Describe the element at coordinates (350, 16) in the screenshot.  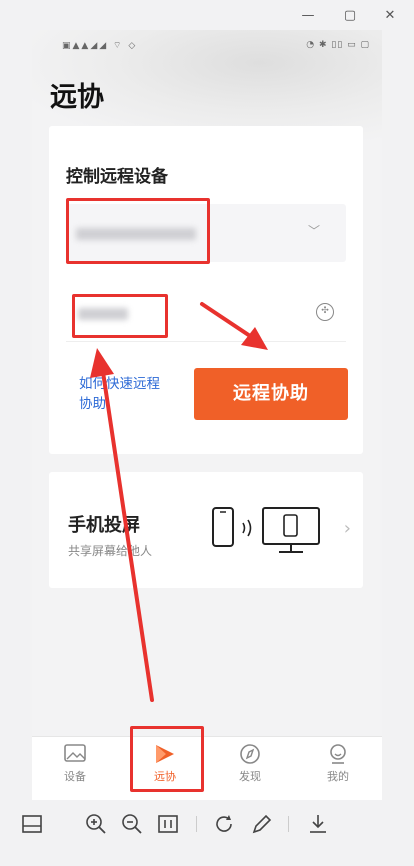
I see `maximize-icon: ▢` at that location.